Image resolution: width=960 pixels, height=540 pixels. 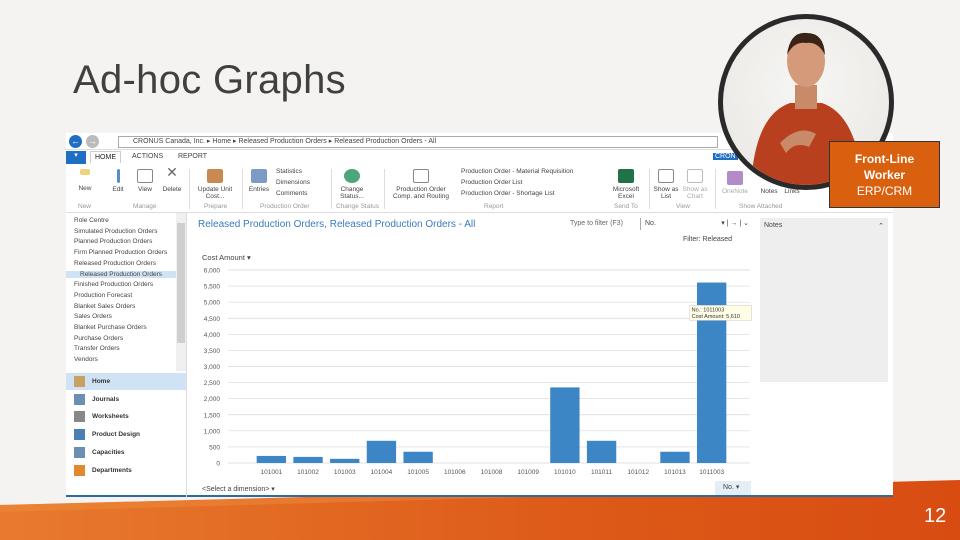 What do you see at coordinates (118, 176) in the screenshot?
I see `edit-icon` at bounding box center [118, 176].